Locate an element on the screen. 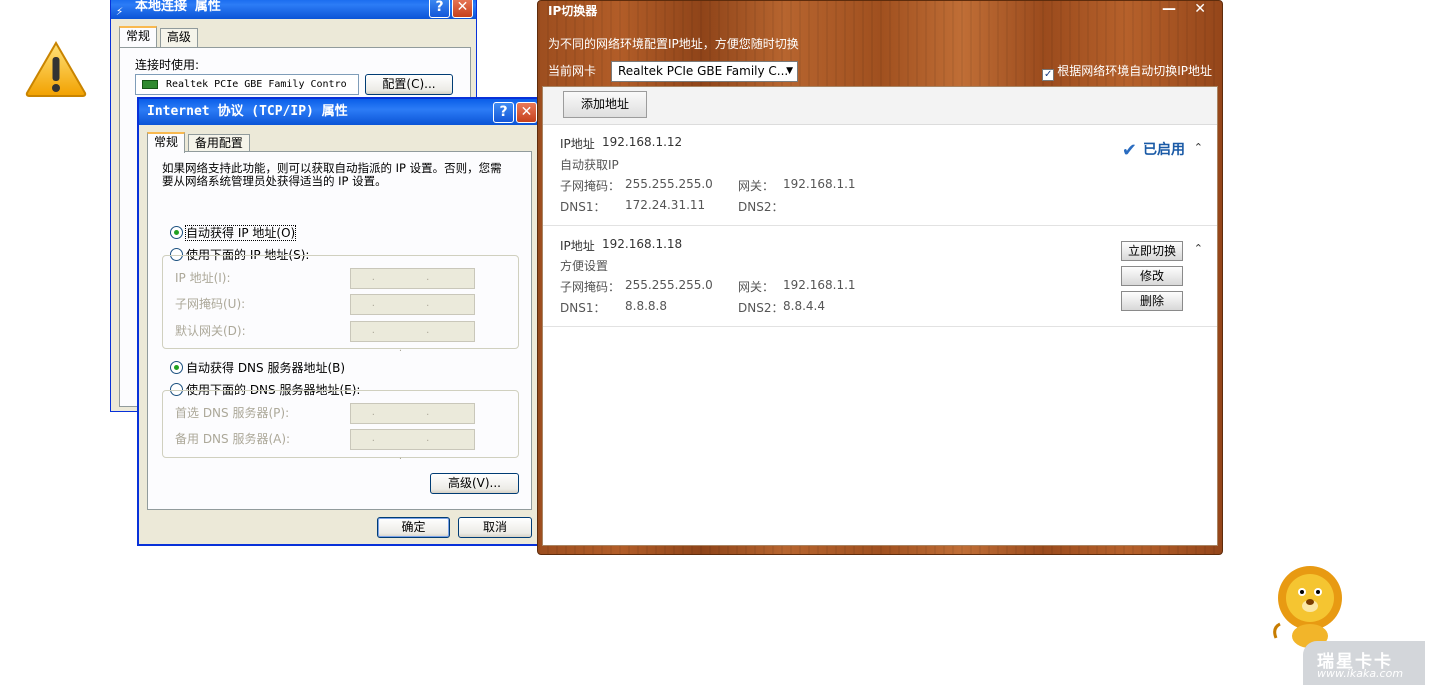 Image resolution: width=1440 pixels, height=693 pixels. delete-button: 删除 is located at coordinates (1152, 301).